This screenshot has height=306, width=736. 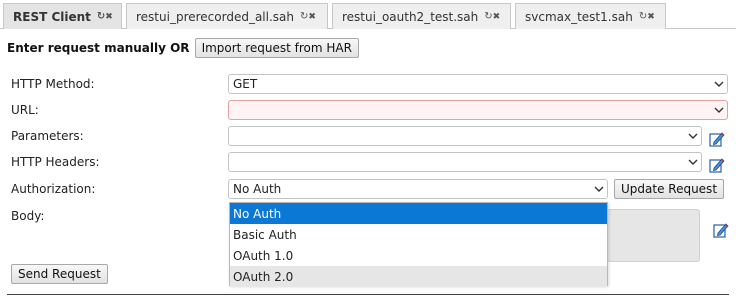 I want to click on tab-svcmax-test1: svcmax_test1.sah ↻✖, so click(x=590, y=16).